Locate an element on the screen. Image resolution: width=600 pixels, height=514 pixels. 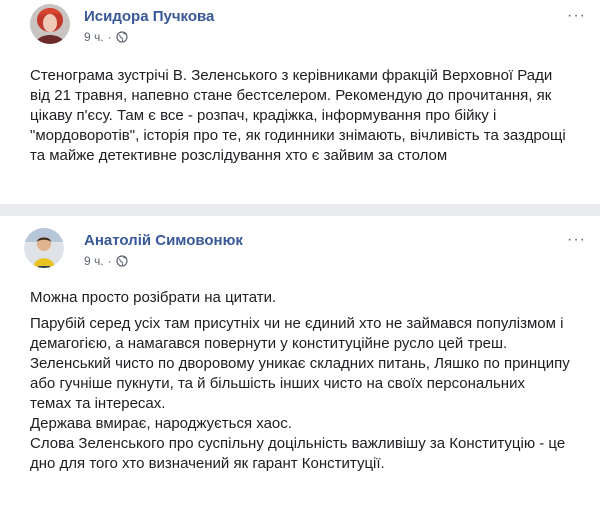
author-name: Исидора Пучкова is located at coordinates (149, 16).